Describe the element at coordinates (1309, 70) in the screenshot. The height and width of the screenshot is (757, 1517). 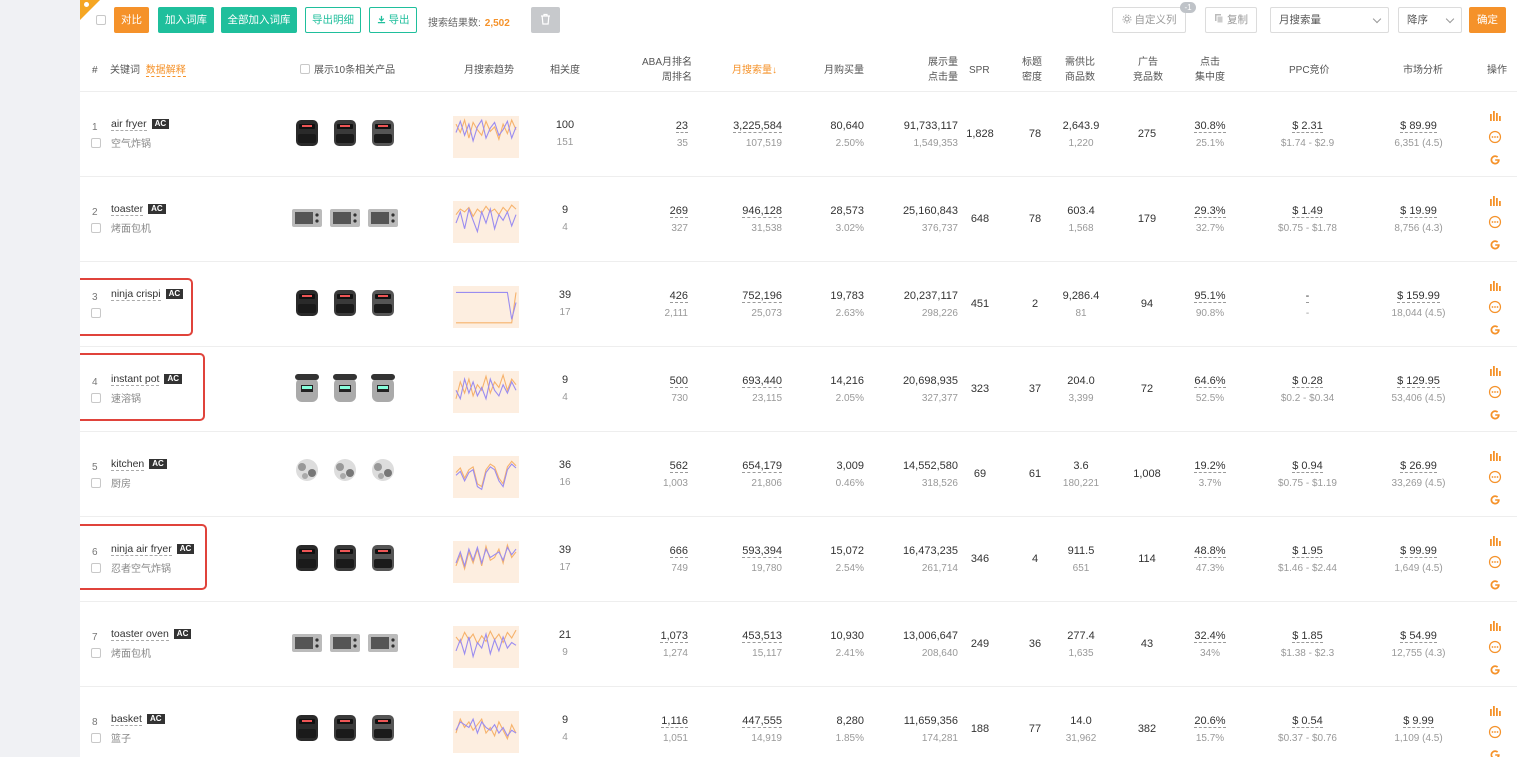
I see `col-ppc: PPC竞价` at that location.